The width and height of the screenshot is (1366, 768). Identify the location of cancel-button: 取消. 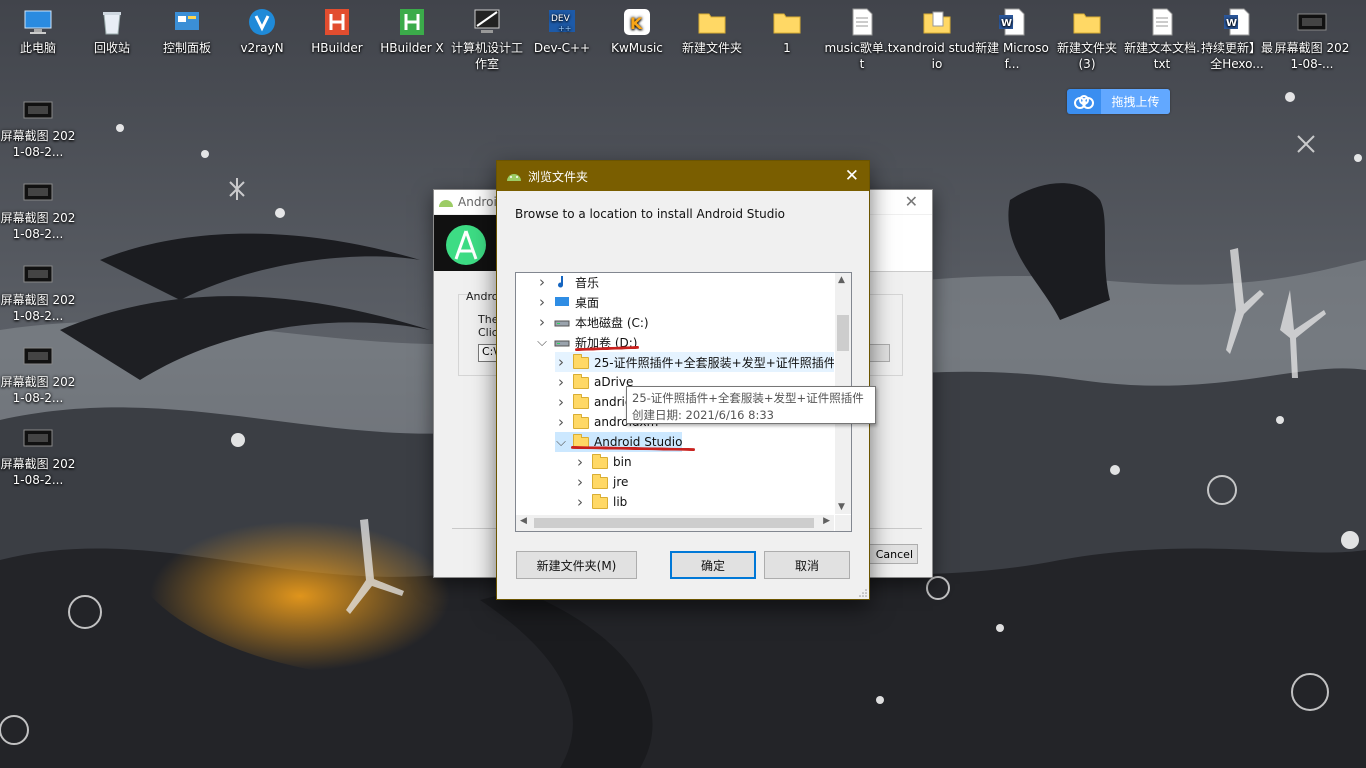
(807, 565).